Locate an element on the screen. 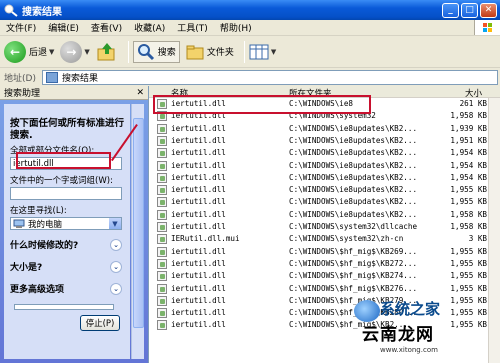 The image size is (500, 363). address-input: 搜索结果 is located at coordinates (269, 77).